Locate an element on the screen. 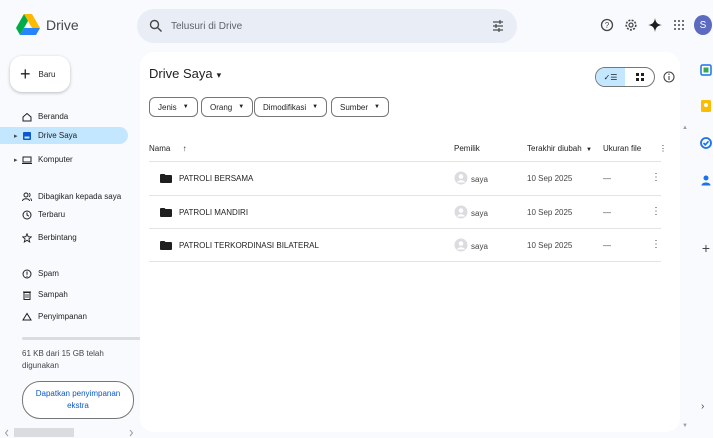 This screenshot has width=713, height=438. file-name: PATROLI TERKORDINASI BILATERAL is located at coordinates (249, 245).